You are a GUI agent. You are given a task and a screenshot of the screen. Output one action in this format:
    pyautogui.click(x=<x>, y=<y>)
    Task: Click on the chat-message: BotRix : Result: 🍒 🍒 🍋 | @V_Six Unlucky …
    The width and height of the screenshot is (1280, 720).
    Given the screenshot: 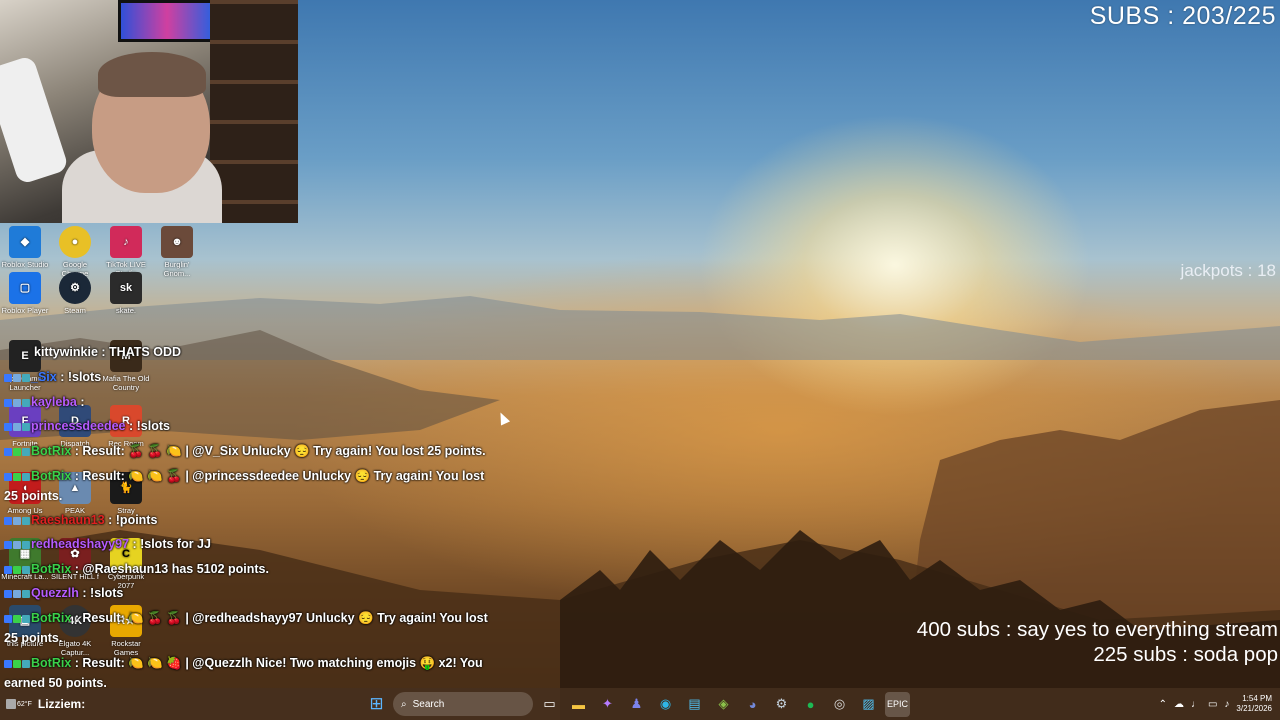 What is the action you would take?
    pyautogui.click(x=245, y=451)
    